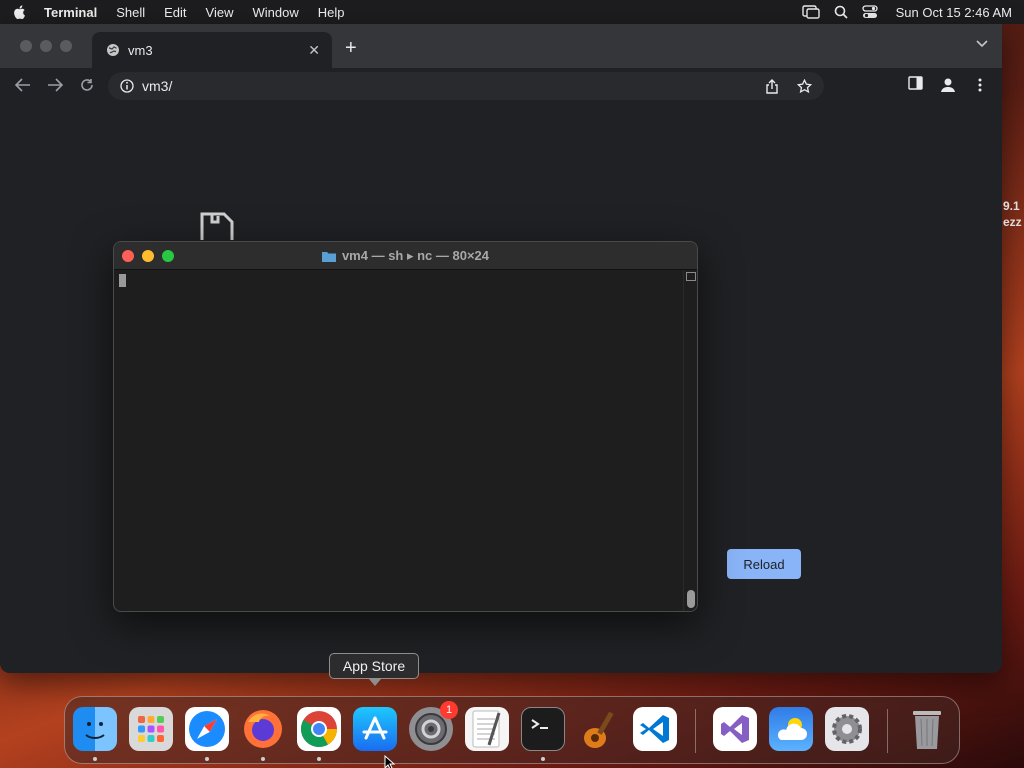 This screenshot has width=1024, height=768. I want to click on arrow-left-icon, so click(22, 85).